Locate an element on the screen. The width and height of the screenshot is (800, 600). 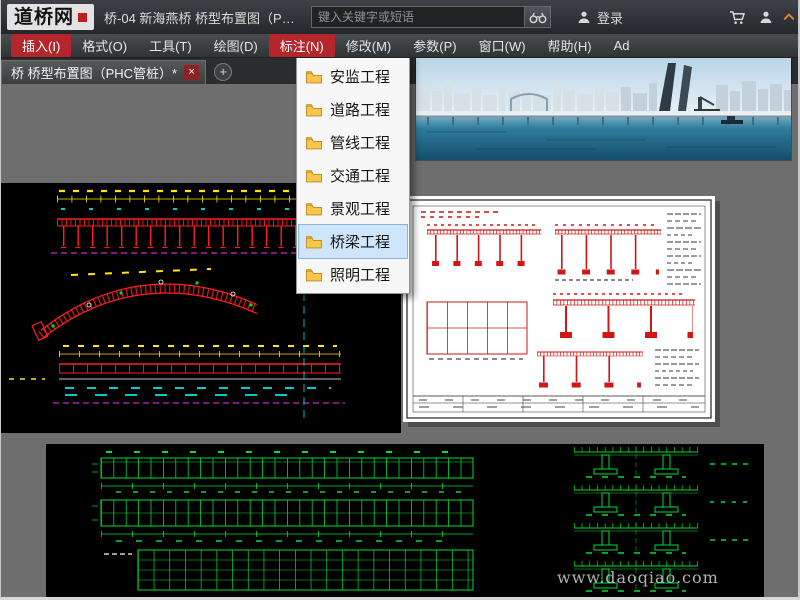
paper-layout-preview is located at coordinates (559, 309).